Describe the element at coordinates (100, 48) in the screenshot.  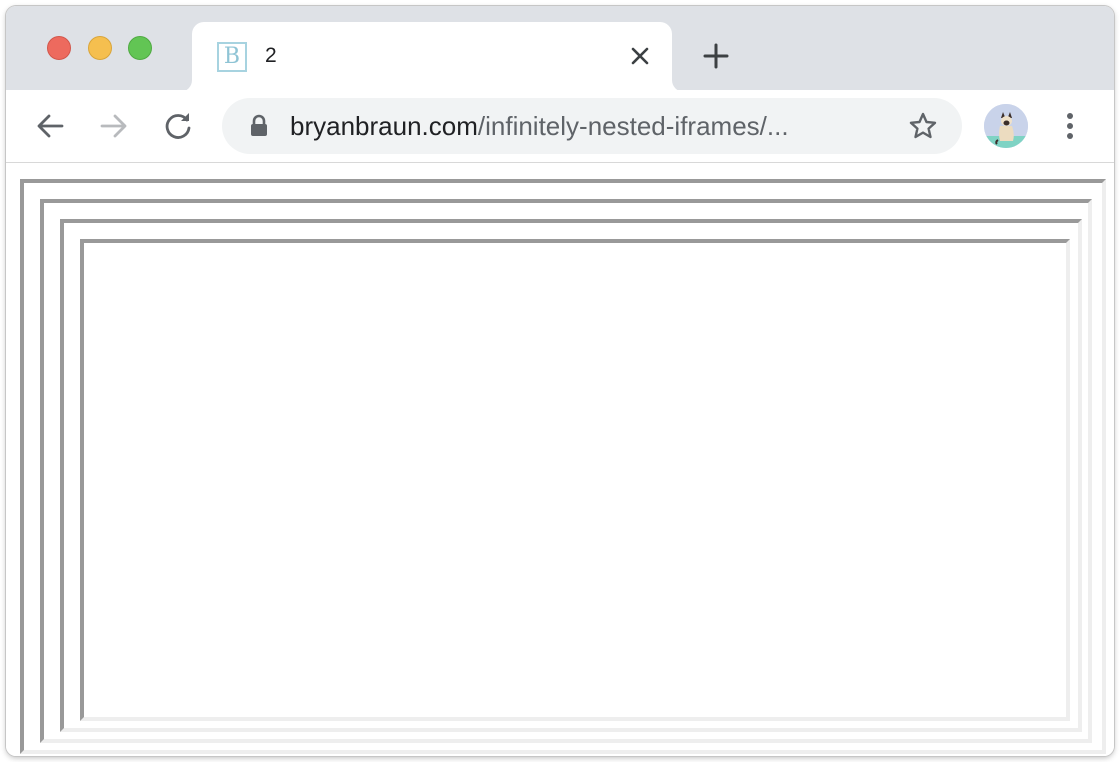
I see `minimize-window-button` at that location.